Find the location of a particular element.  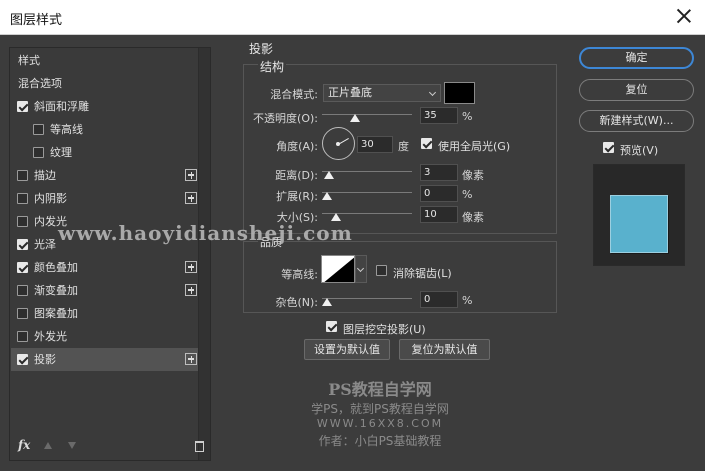

reset-default-button: 复位为默认值 is located at coordinates (444, 349).